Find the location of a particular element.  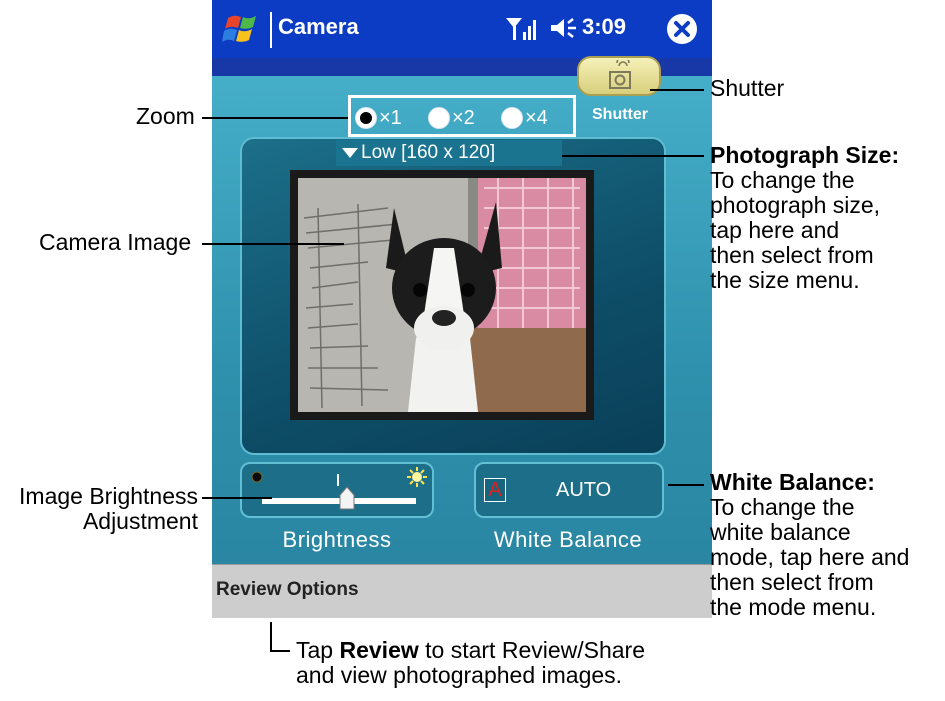

shutter-button is located at coordinates (619, 76).